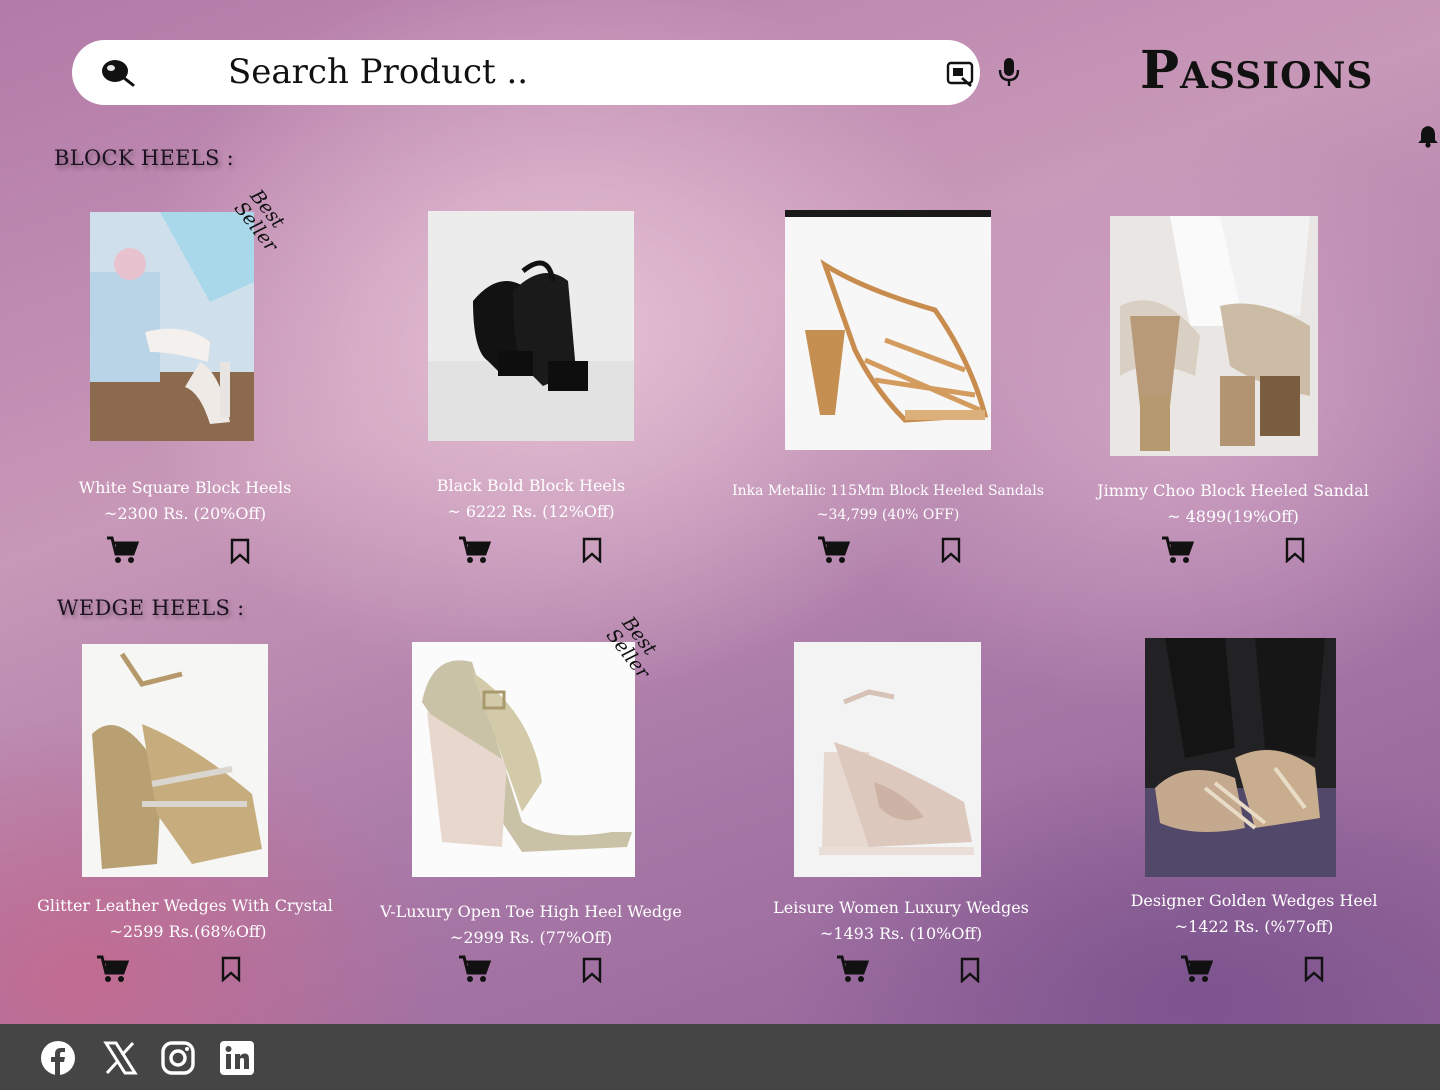 This screenshot has height=1090, width=1440. What do you see at coordinates (237, 1058) in the screenshot?
I see `linkedin-icon` at bounding box center [237, 1058].